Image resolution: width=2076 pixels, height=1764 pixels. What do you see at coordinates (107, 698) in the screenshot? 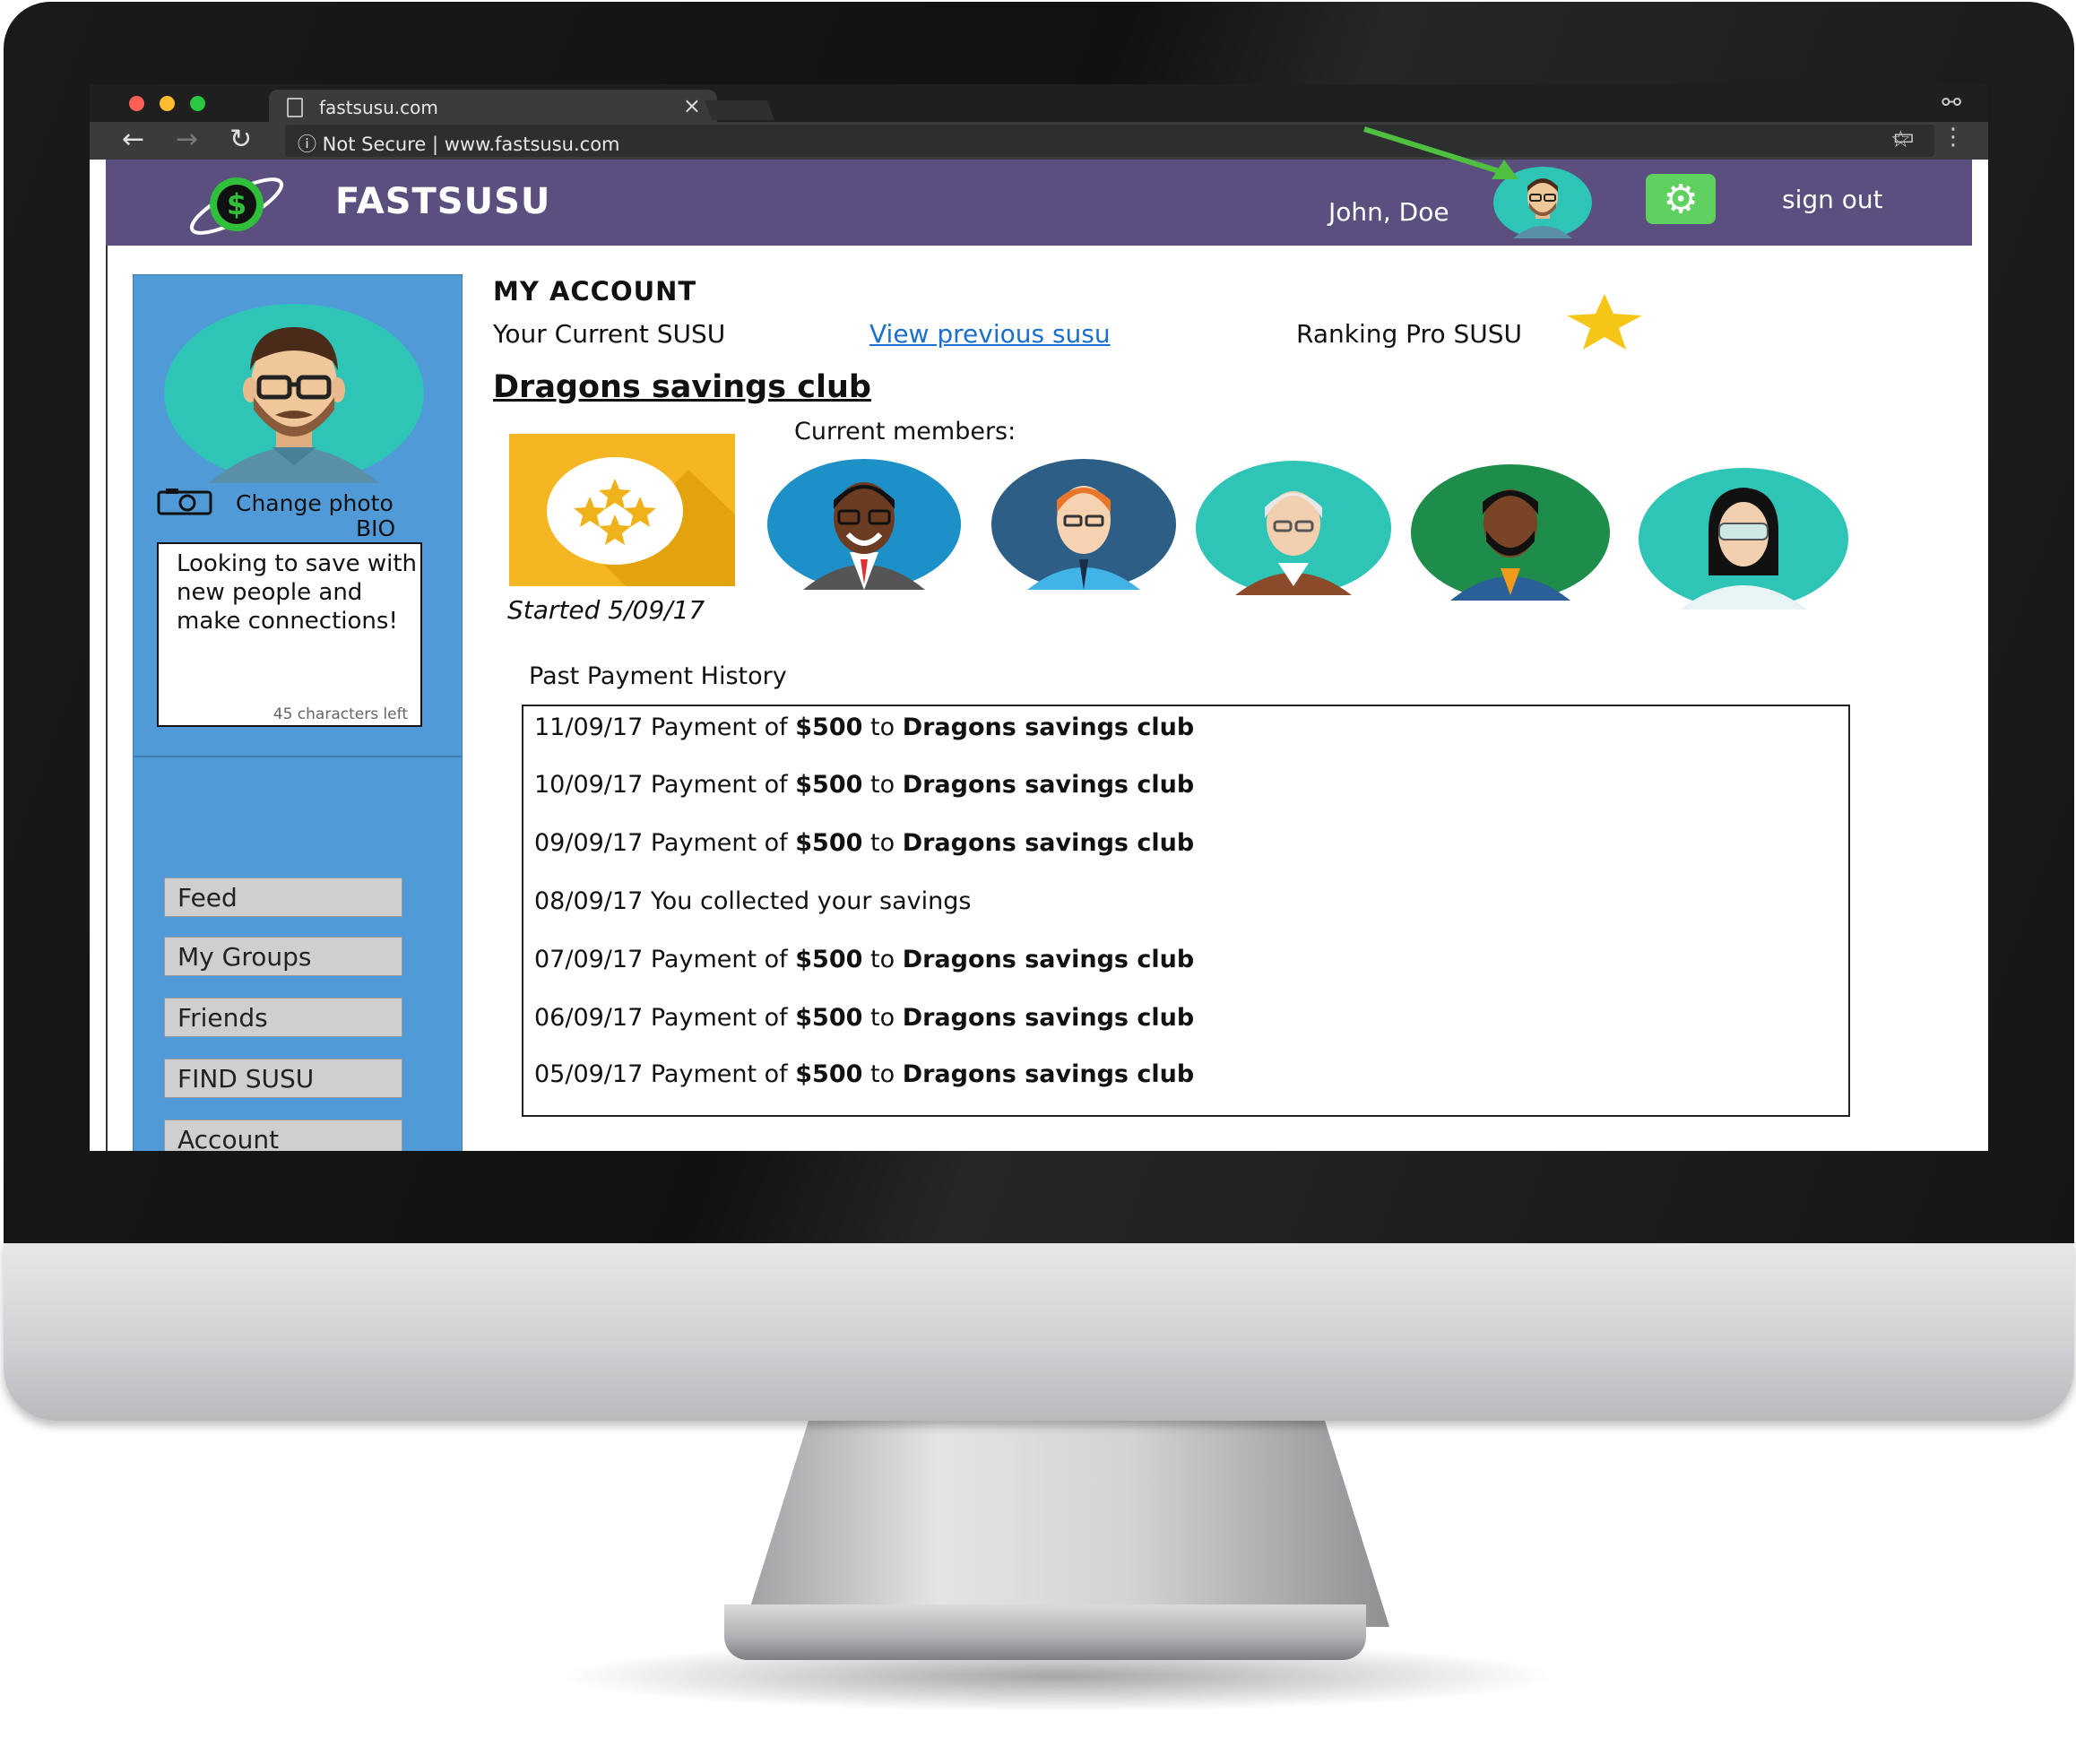
I see `content-border` at bounding box center [107, 698].